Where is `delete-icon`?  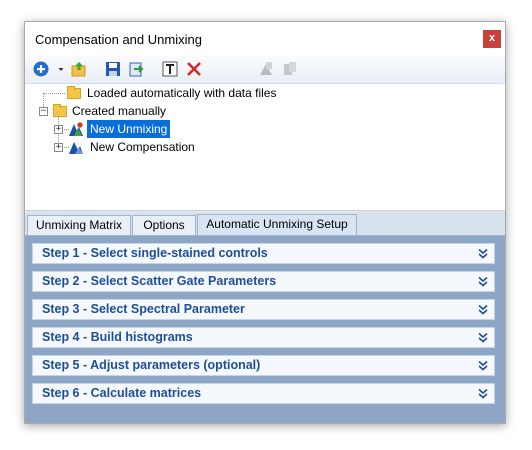
delete-icon is located at coordinates (194, 69).